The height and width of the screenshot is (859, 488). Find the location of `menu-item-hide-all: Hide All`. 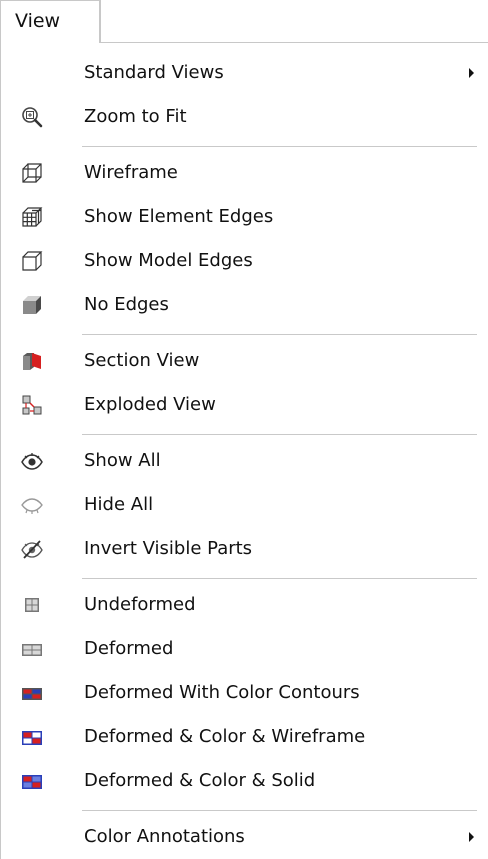

menu-item-hide-all: Hide All is located at coordinates (244, 505).